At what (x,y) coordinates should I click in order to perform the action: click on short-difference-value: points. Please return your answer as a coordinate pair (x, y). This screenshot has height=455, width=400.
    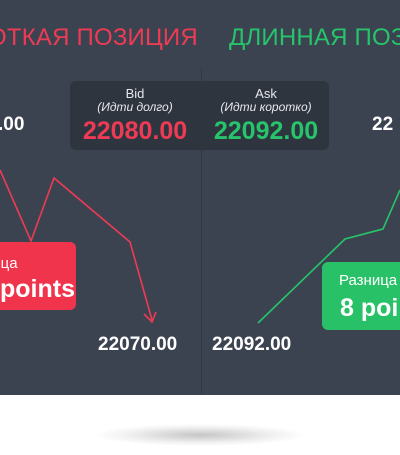
    Looking at the image, I should click on (37, 289).